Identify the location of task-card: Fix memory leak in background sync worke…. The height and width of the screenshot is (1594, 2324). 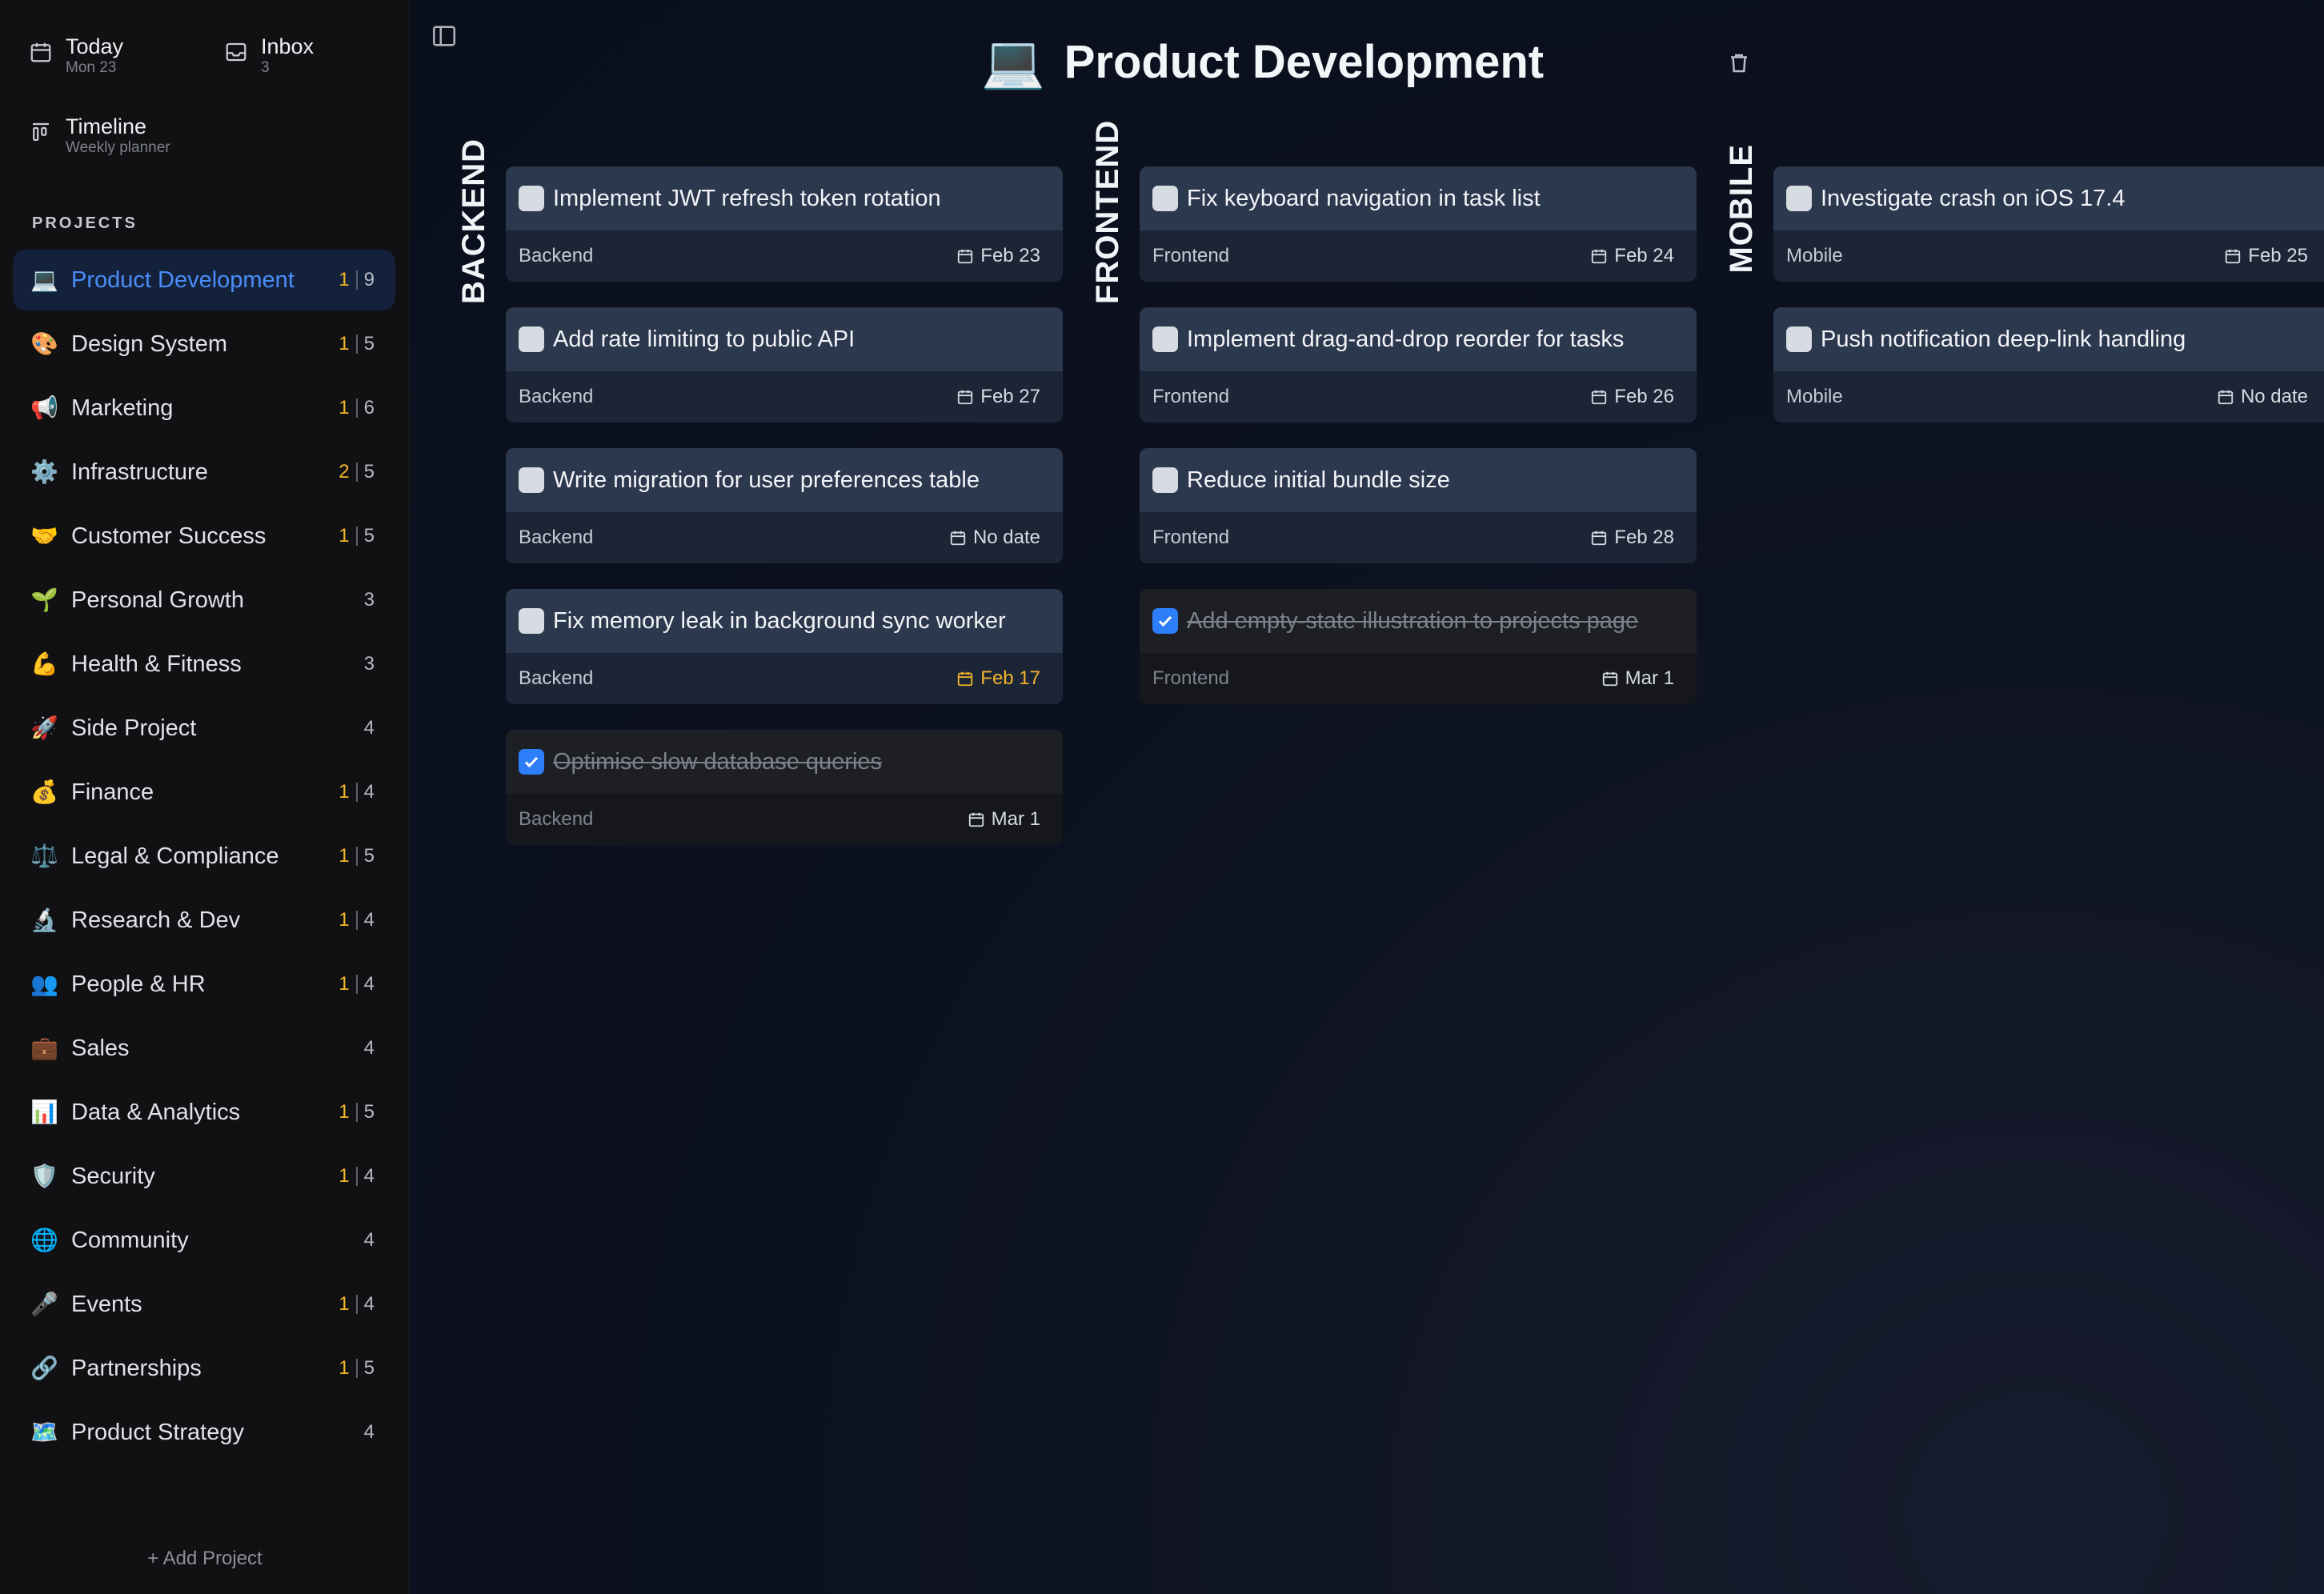
(785, 646).